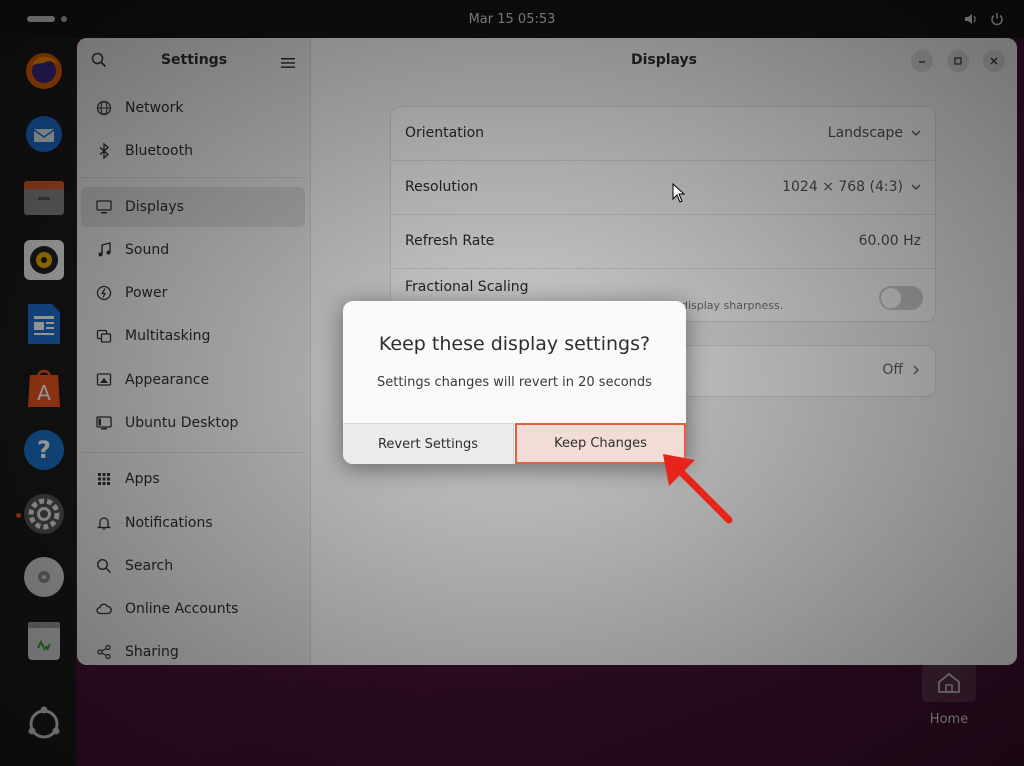 Image resolution: width=1024 pixels, height=766 pixels. Describe the element at coordinates (889, 241) in the screenshot. I see `refresh-rate-value: 60.00 Hz` at that location.